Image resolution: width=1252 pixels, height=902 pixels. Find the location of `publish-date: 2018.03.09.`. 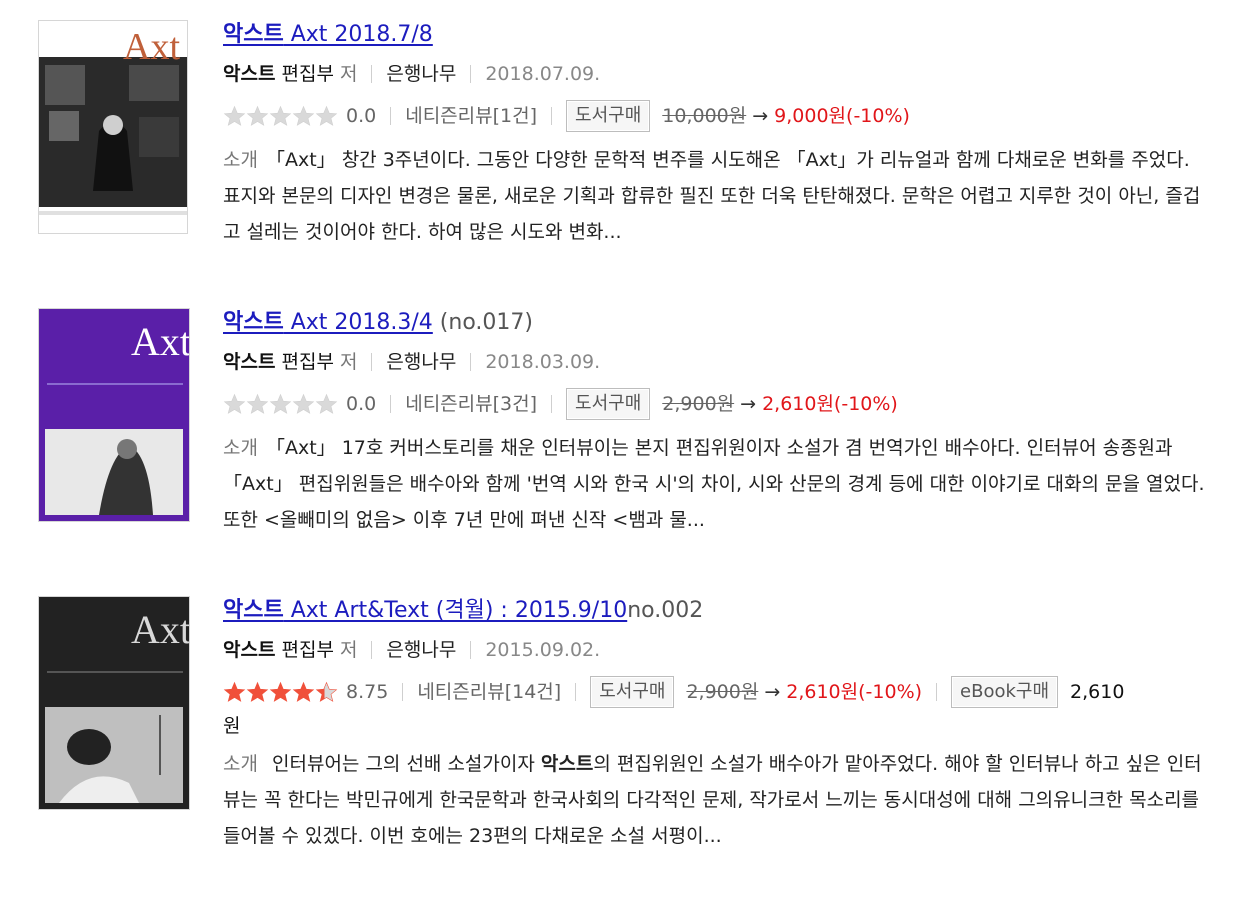

publish-date: 2018.03.09. is located at coordinates (543, 362).